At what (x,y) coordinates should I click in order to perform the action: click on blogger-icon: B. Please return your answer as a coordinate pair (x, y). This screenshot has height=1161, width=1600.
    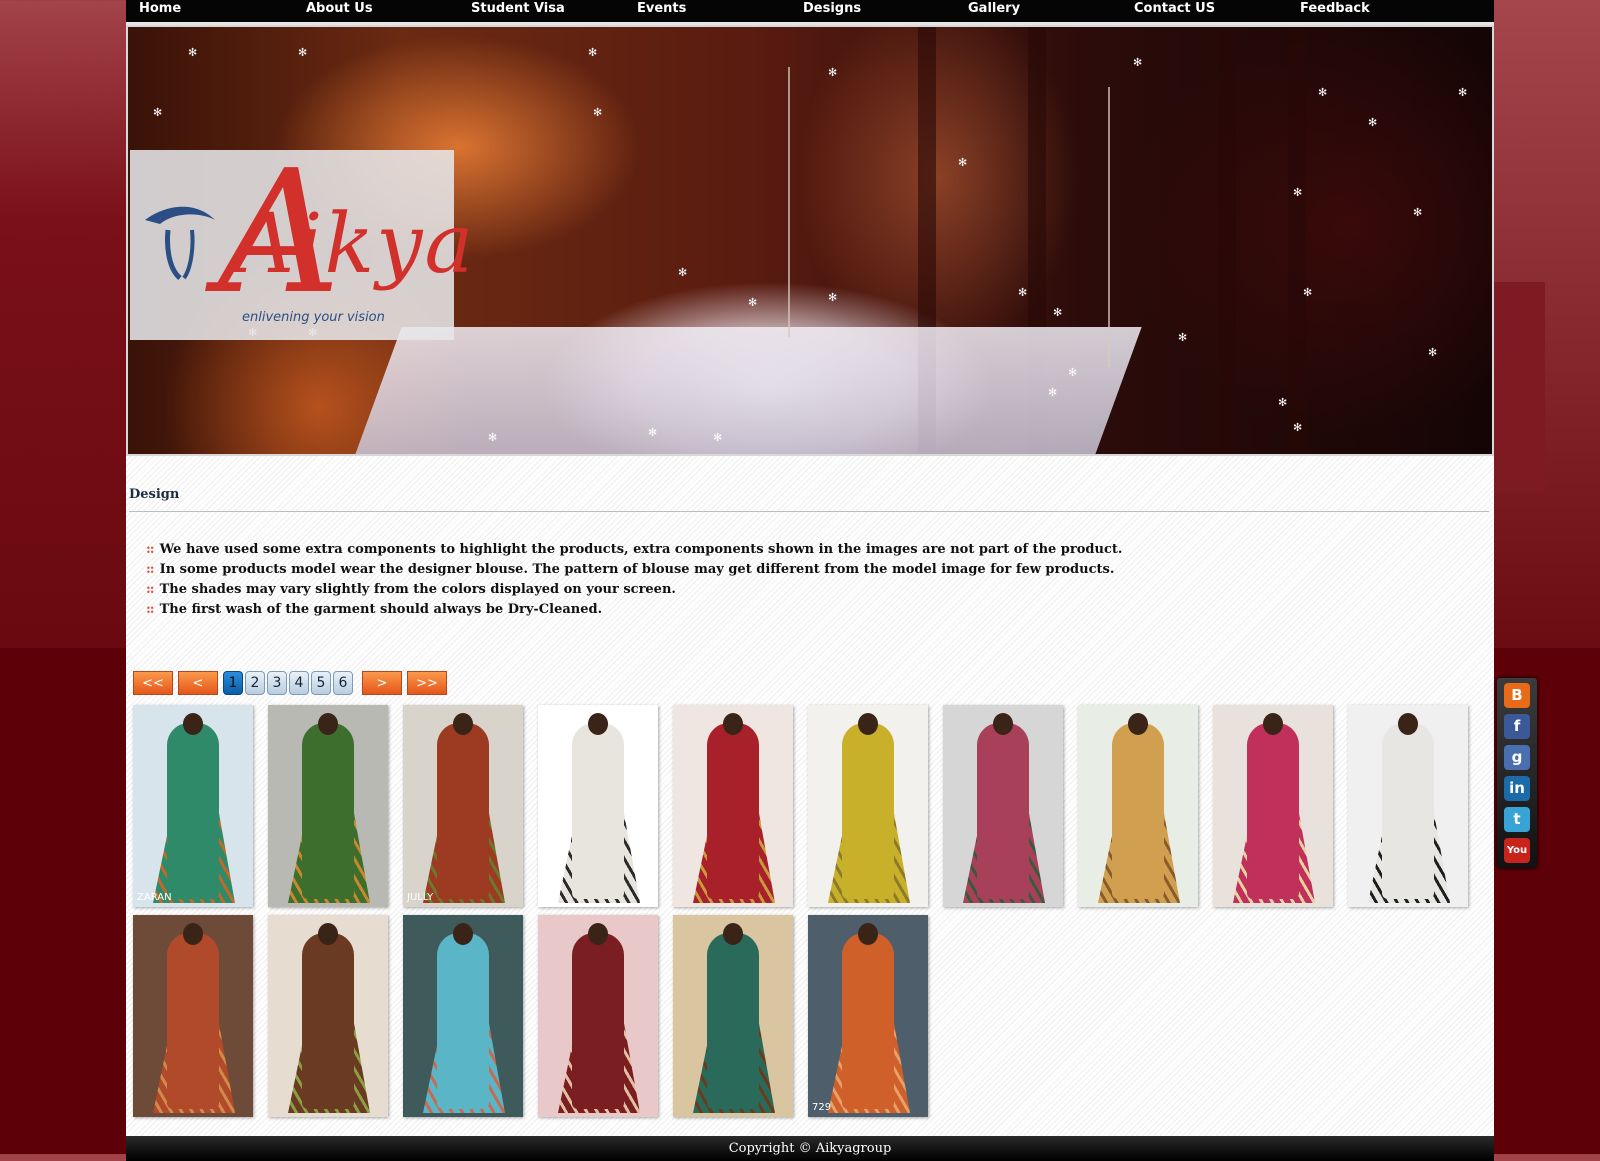
    Looking at the image, I should click on (1517, 695).